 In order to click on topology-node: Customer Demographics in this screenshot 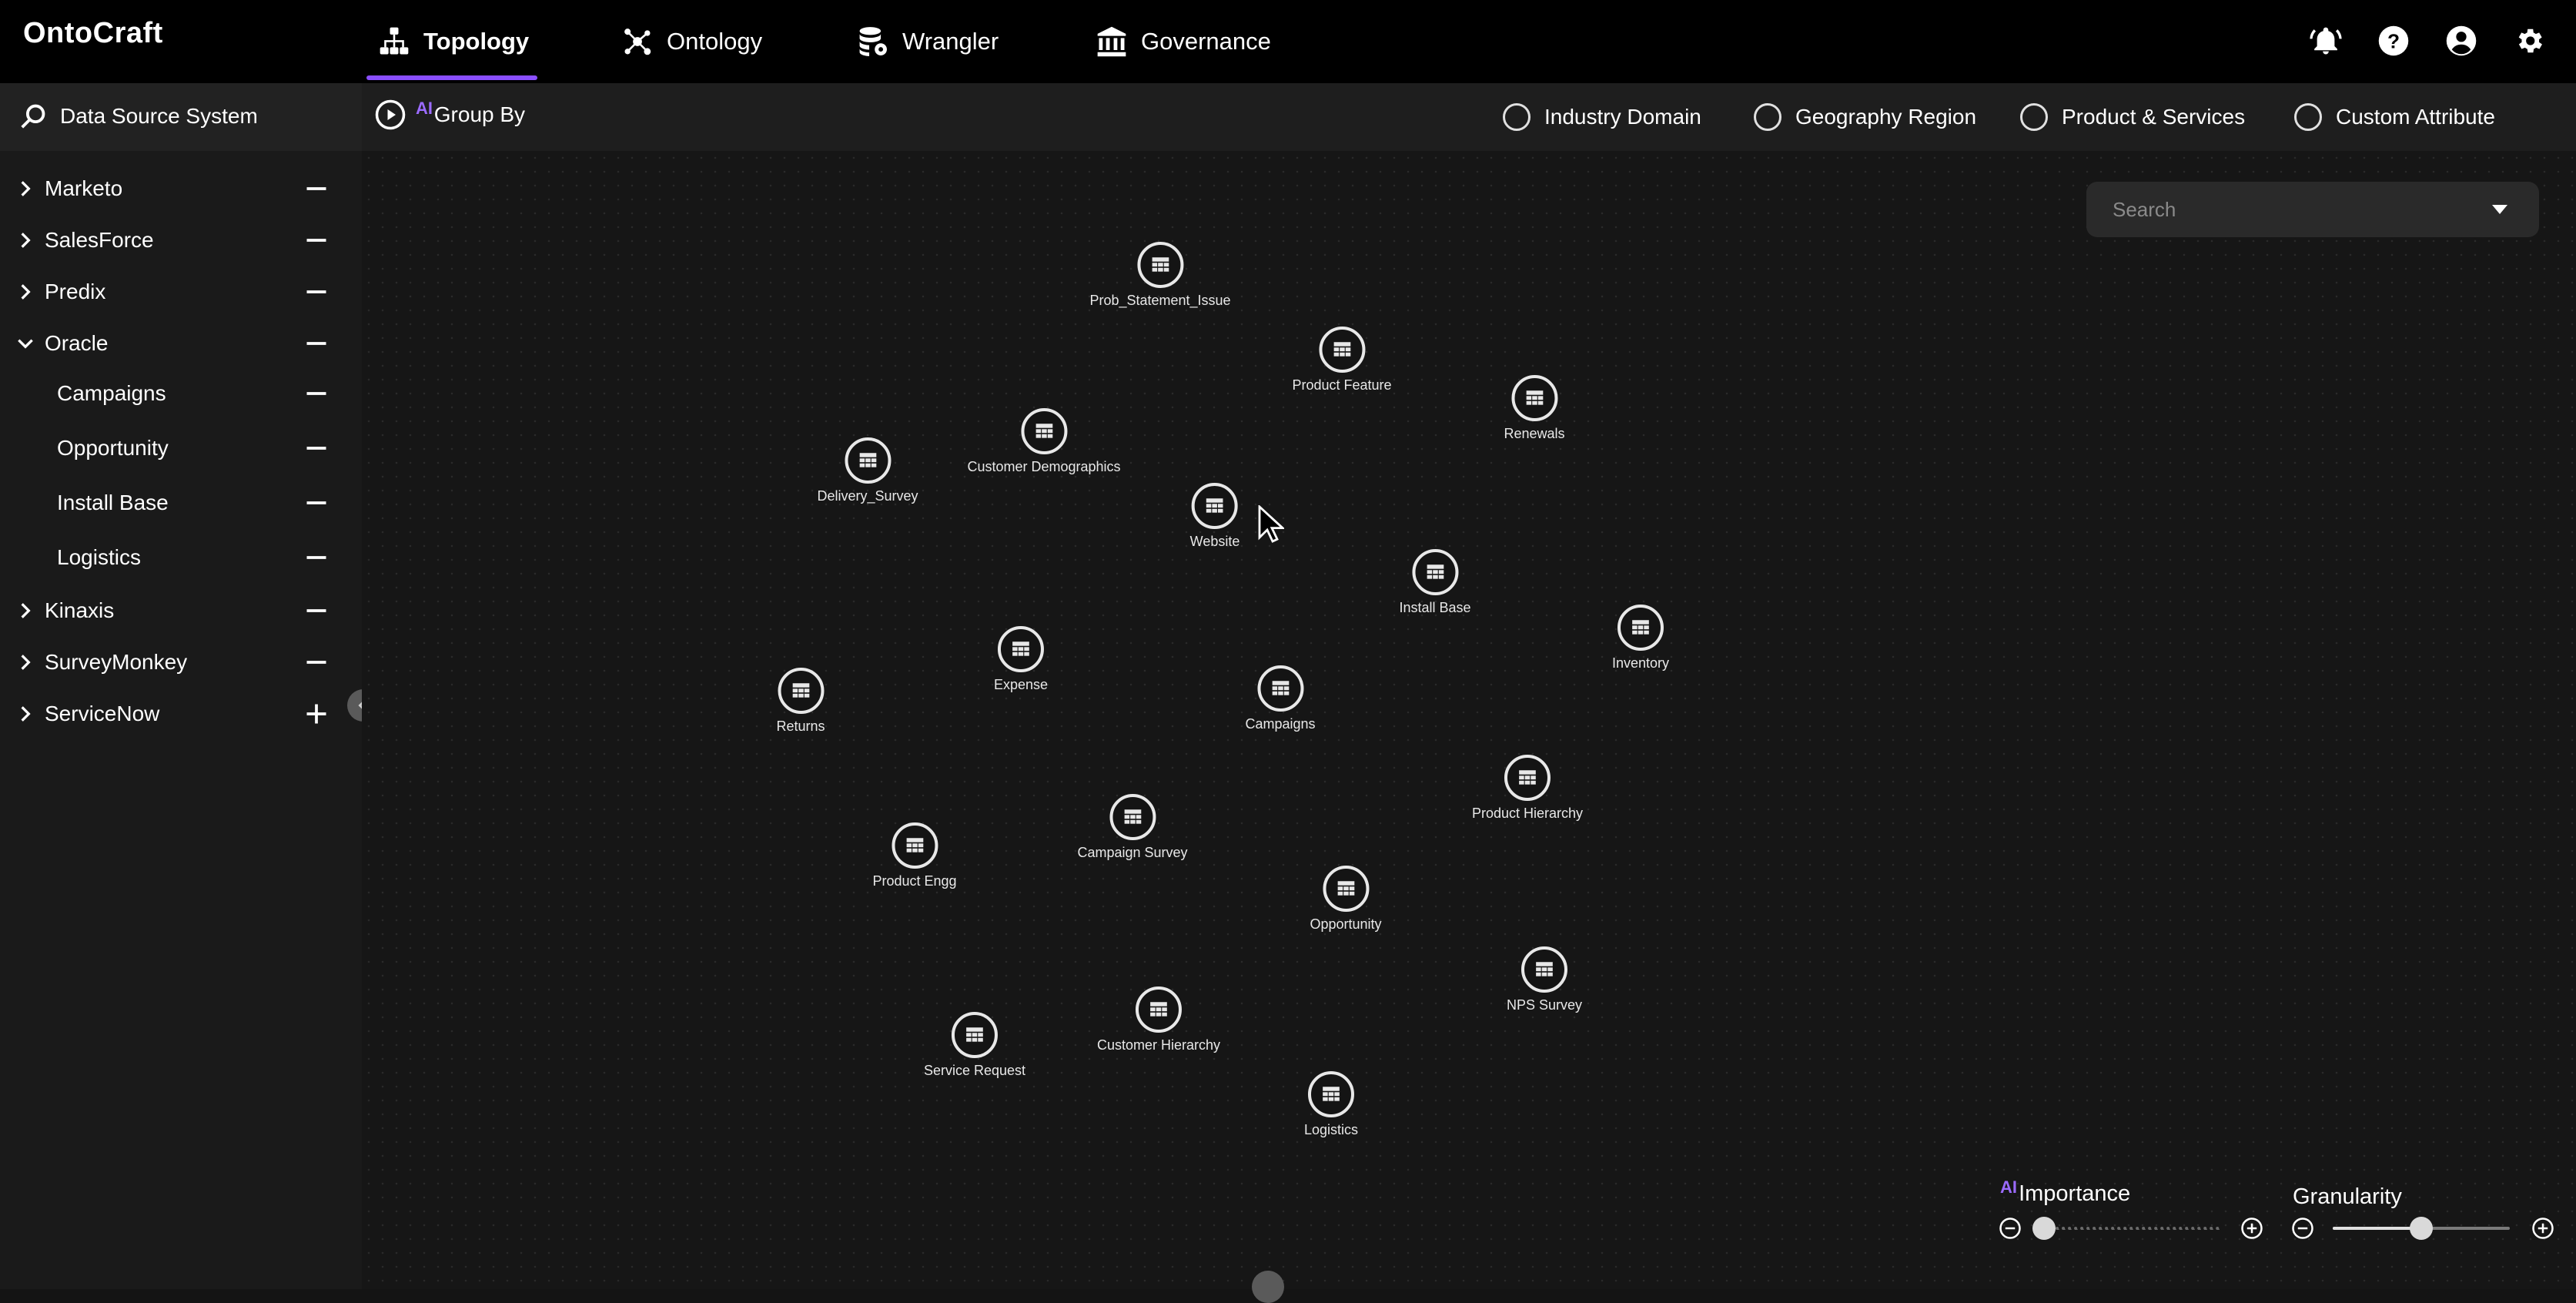, I will do `click(1044, 441)`.